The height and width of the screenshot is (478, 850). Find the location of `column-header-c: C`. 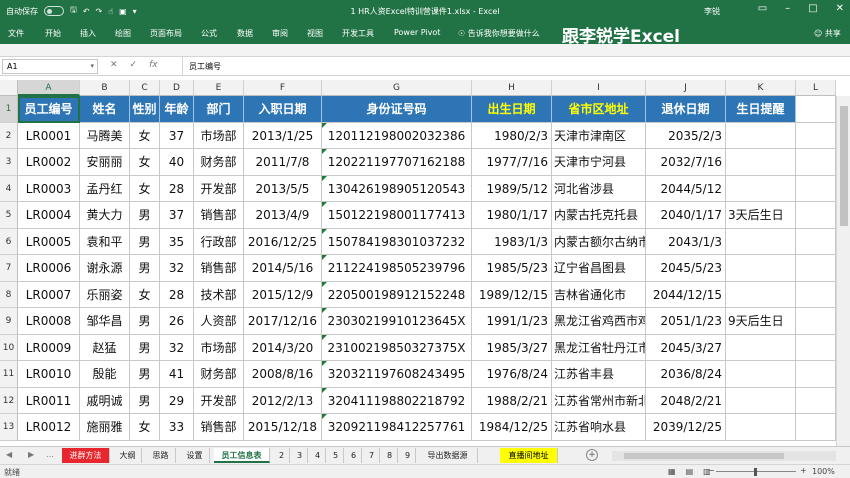

column-header-c: C is located at coordinates (145, 88).